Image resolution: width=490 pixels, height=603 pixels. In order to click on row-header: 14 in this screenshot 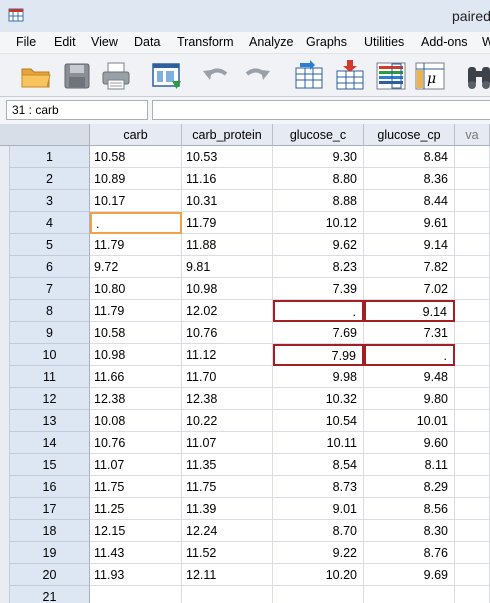, I will do `click(50, 443)`.